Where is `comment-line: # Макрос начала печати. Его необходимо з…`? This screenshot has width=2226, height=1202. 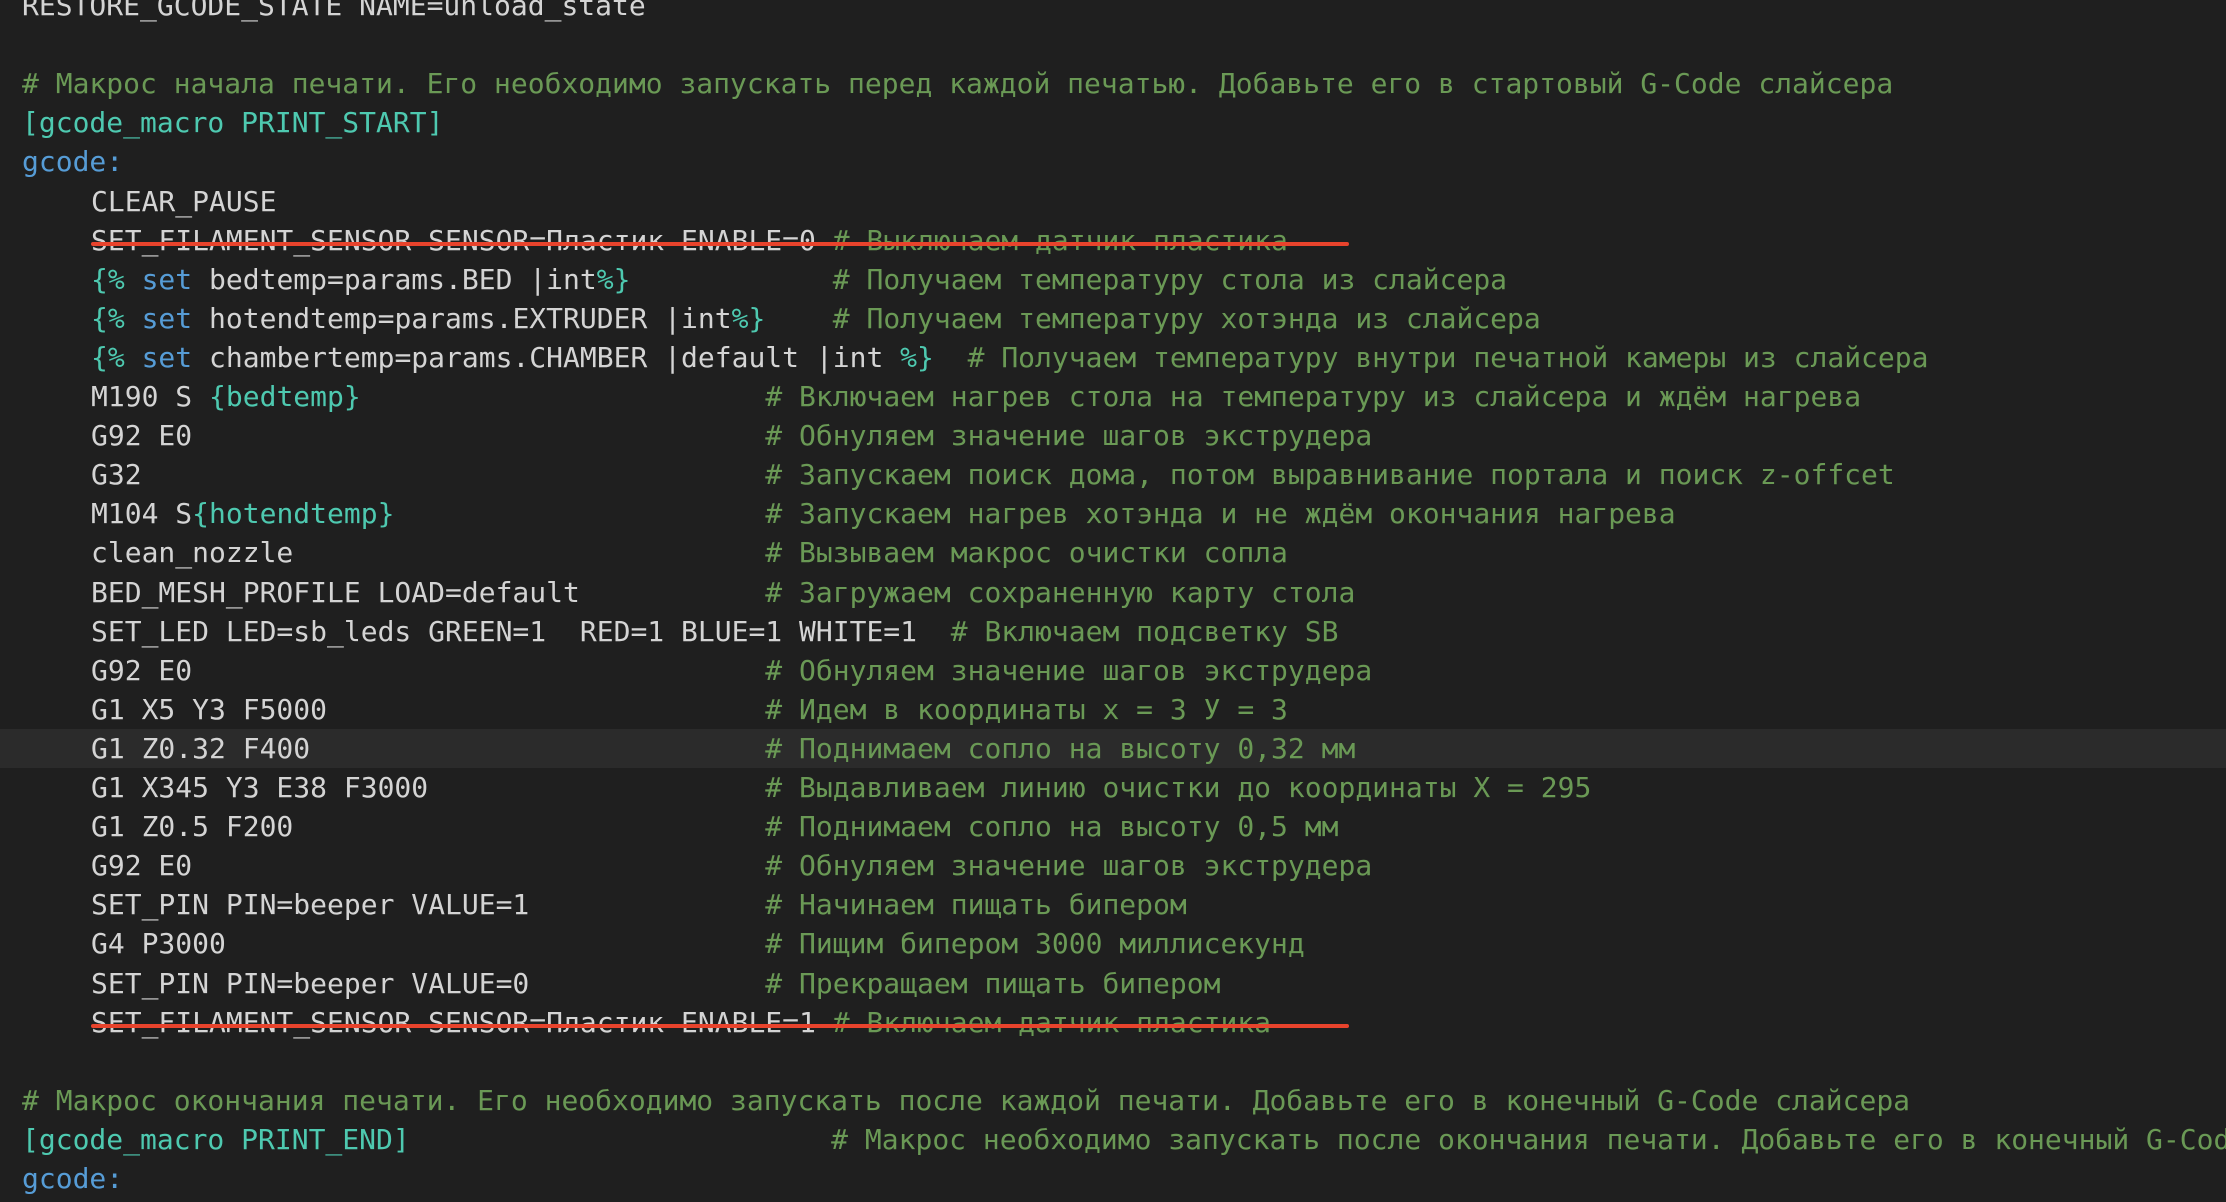 comment-line: # Макрос начала печати. Его необходимо з… is located at coordinates (1113, 83).